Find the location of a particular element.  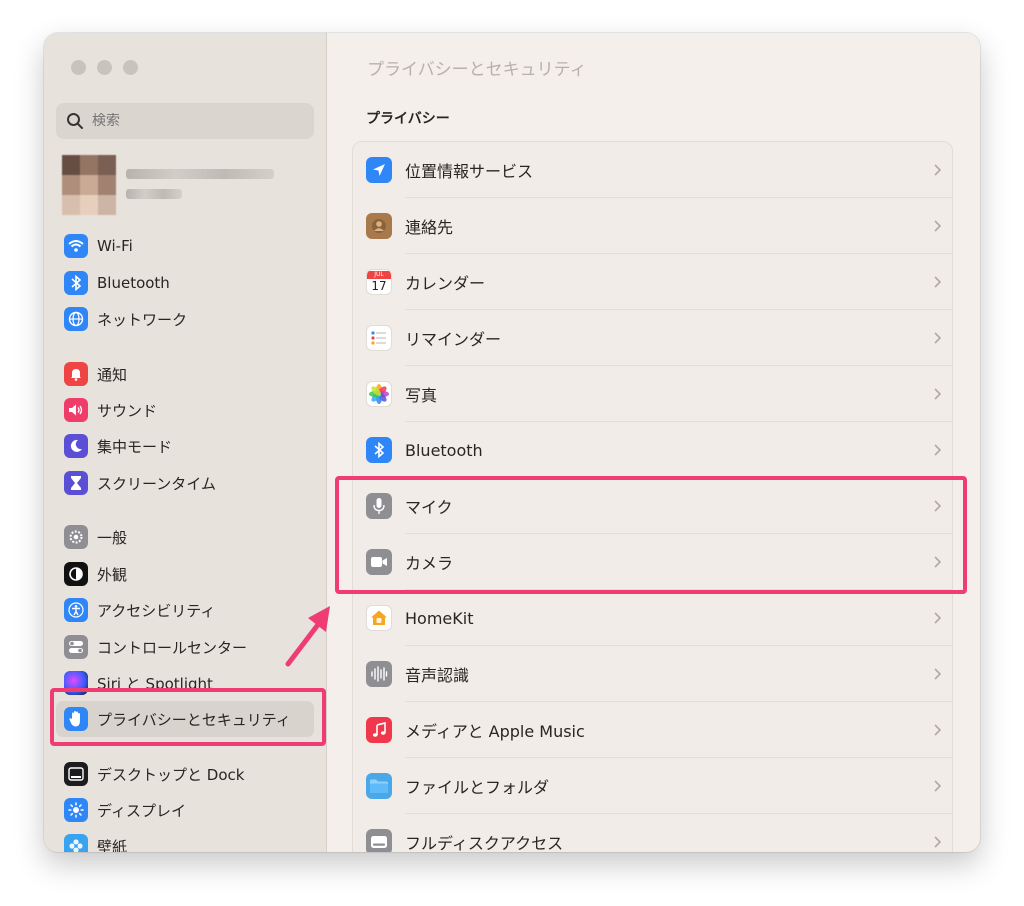

row-homekit: HomeKit is located at coordinates (652, 618).